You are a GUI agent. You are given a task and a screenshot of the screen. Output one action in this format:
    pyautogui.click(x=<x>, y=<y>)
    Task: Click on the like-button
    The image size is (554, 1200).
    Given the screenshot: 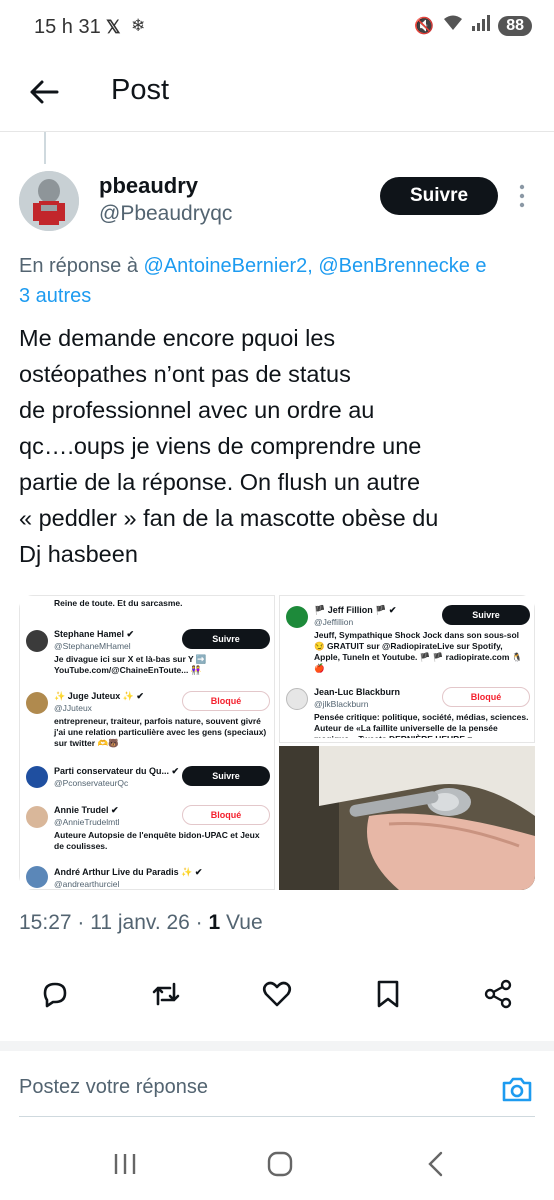 What is the action you would take?
    pyautogui.click(x=277, y=994)
    